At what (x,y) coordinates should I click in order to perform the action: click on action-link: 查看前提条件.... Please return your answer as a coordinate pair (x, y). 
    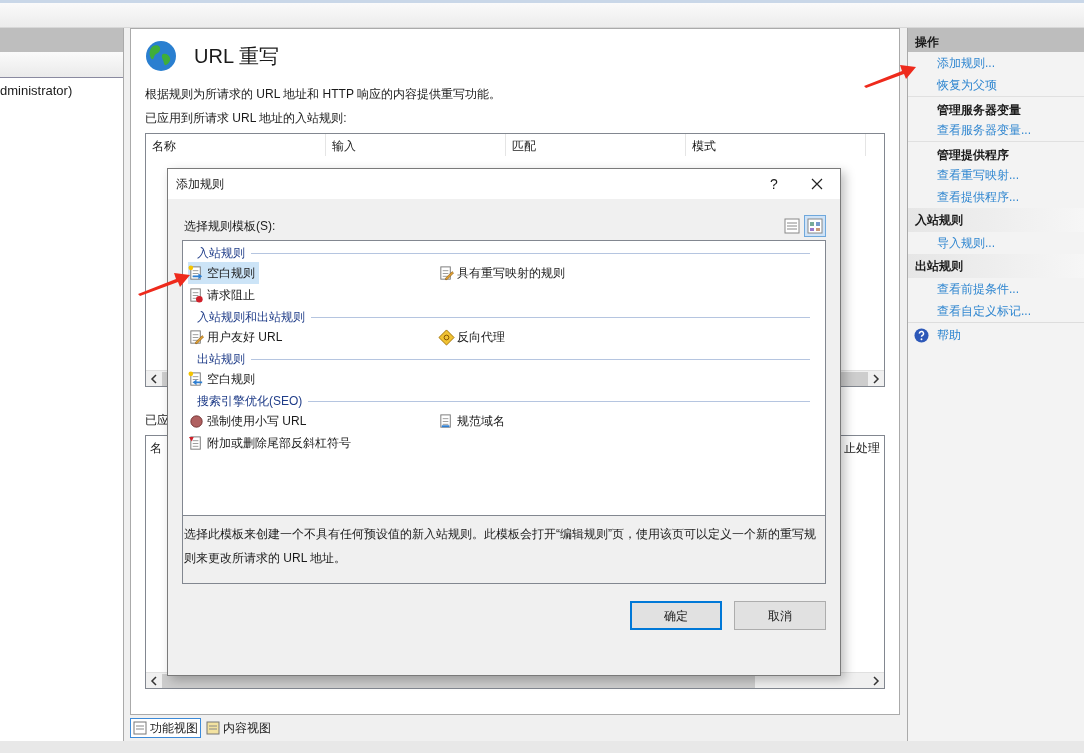
    Looking at the image, I should click on (978, 289).